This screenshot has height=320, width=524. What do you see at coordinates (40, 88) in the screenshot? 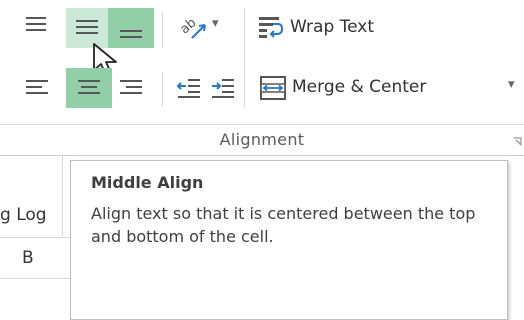
I see `align-left-button` at bounding box center [40, 88].